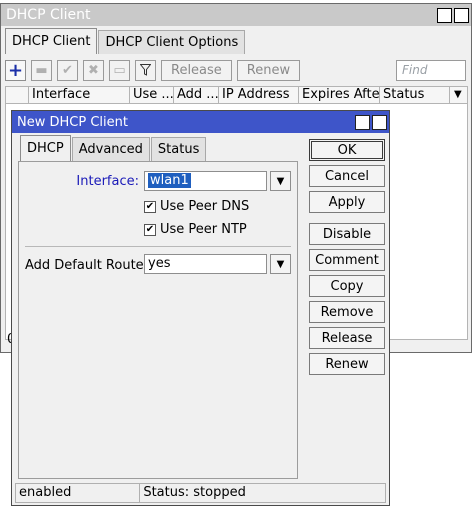 Image resolution: width=474 pixels, height=509 pixels. I want to click on separator, so click(158, 246).